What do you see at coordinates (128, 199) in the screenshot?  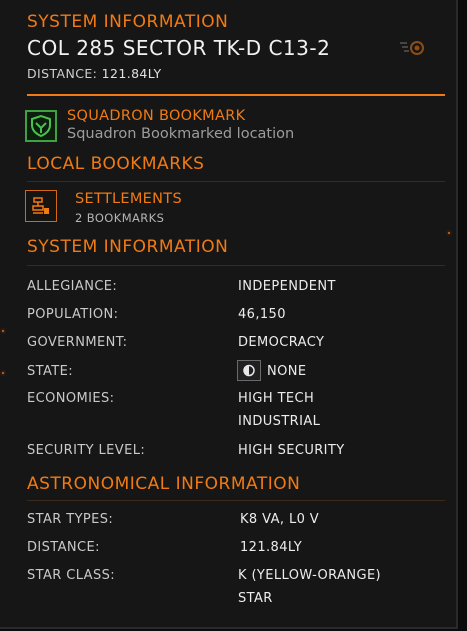 I see `bookmark-settlements-title: SETTLEMENTS` at bounding box center [128, 199].